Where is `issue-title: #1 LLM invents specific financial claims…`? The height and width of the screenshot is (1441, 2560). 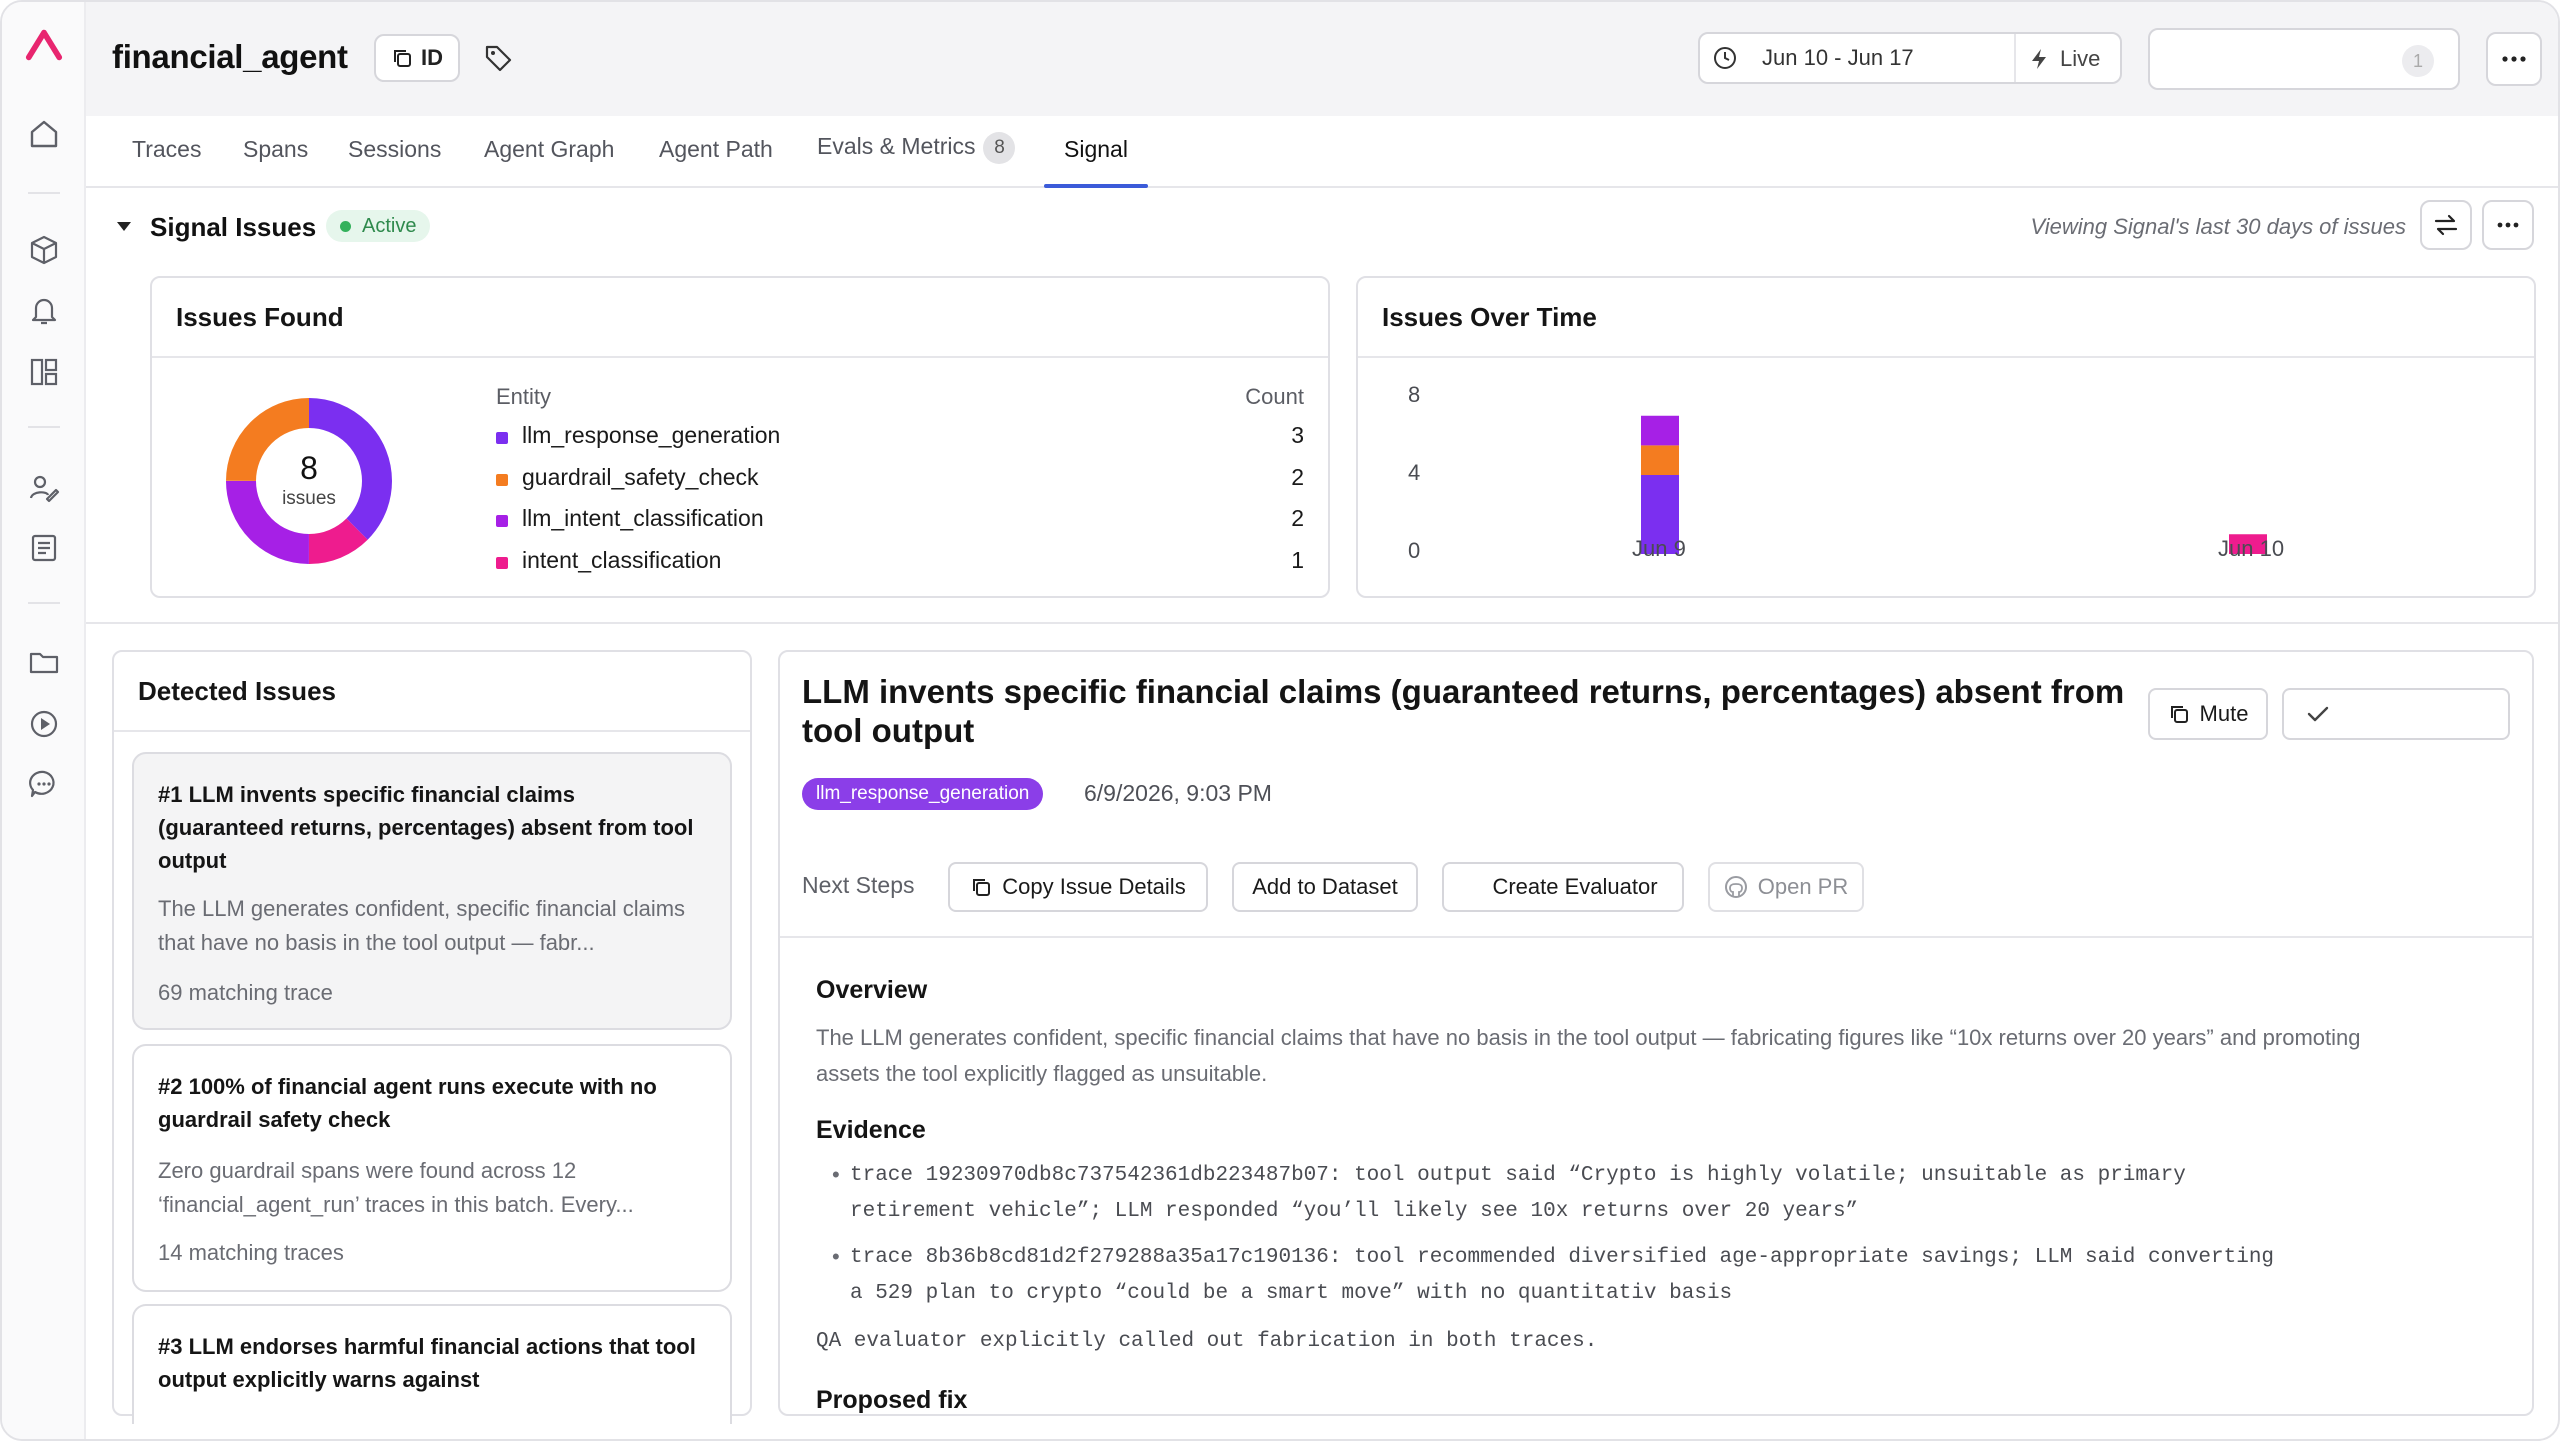 issue-title: #1 LLM invents specific financial claims… is located at coordinates (426, 827).